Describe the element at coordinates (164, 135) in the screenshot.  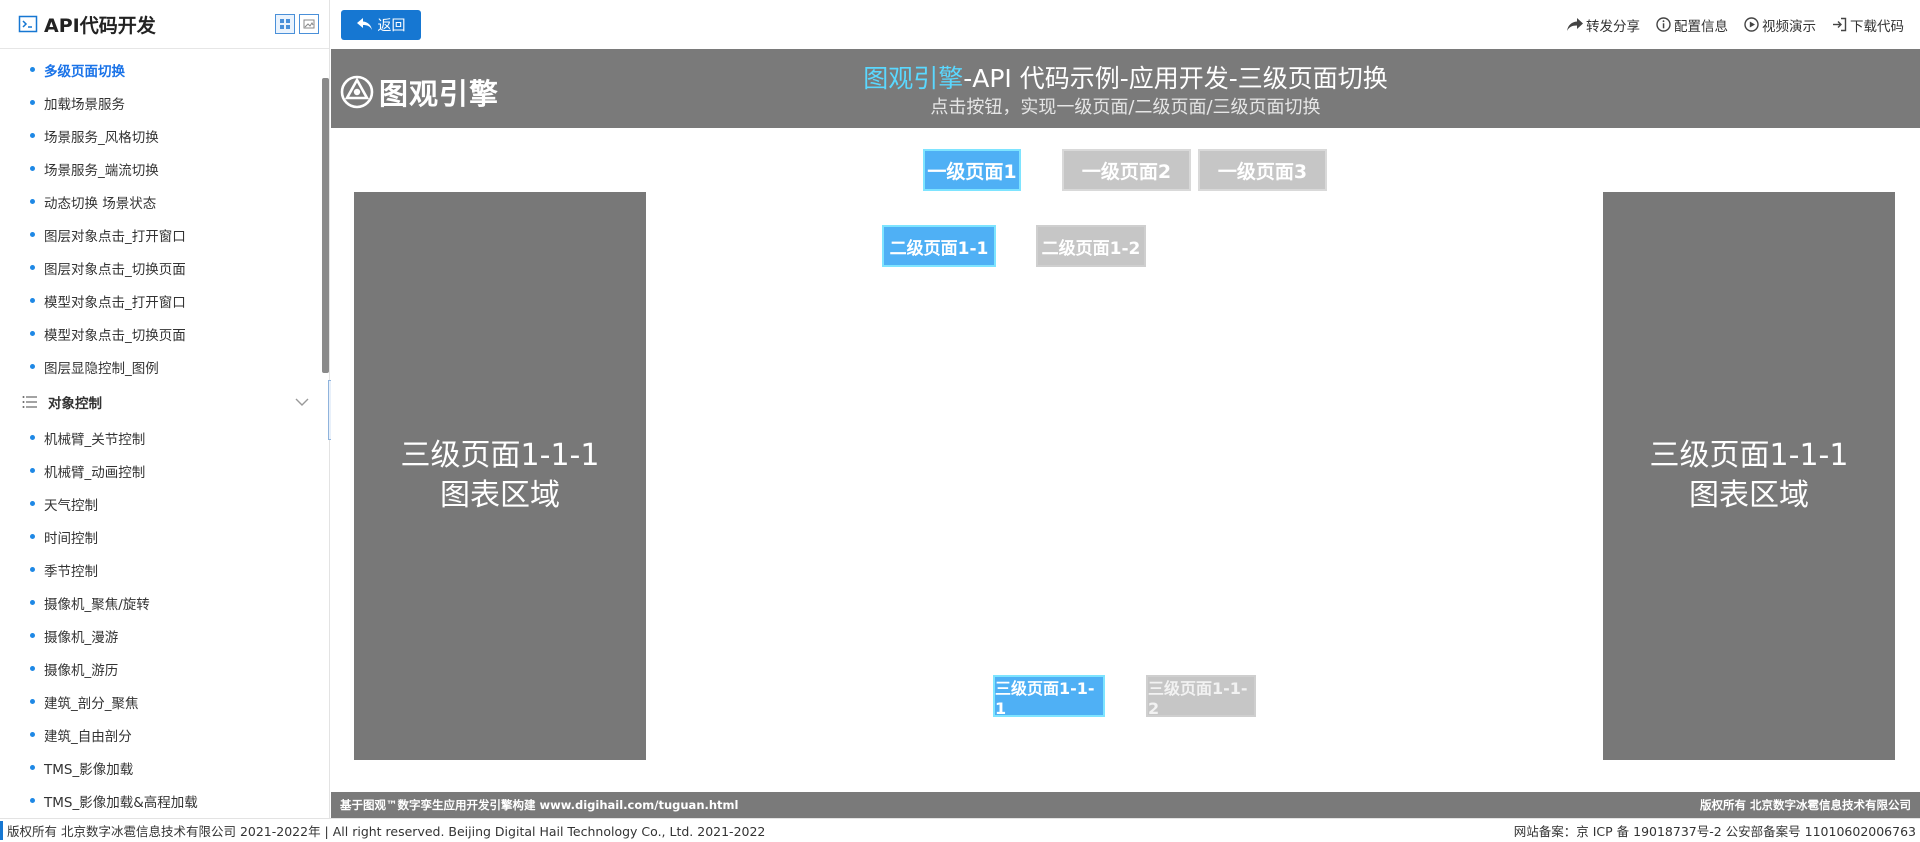
I see `sidebar-item: 场景服务_风格切换` at that location.